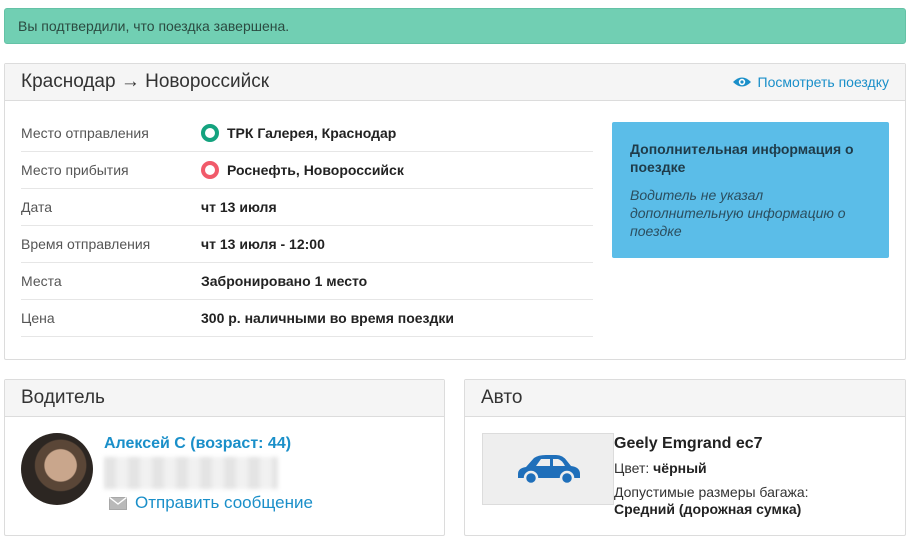 The width and height of the screenshot is (912, 546). Describe the element at coordinates (685, 398) in the screenshot. I see `car-panel-header: Авто` at that location.